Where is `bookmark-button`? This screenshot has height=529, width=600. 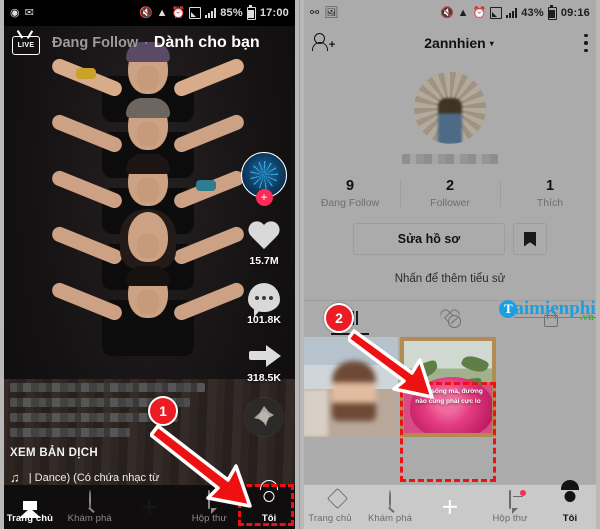 bookmark-button is located at coordinates (530, 239).